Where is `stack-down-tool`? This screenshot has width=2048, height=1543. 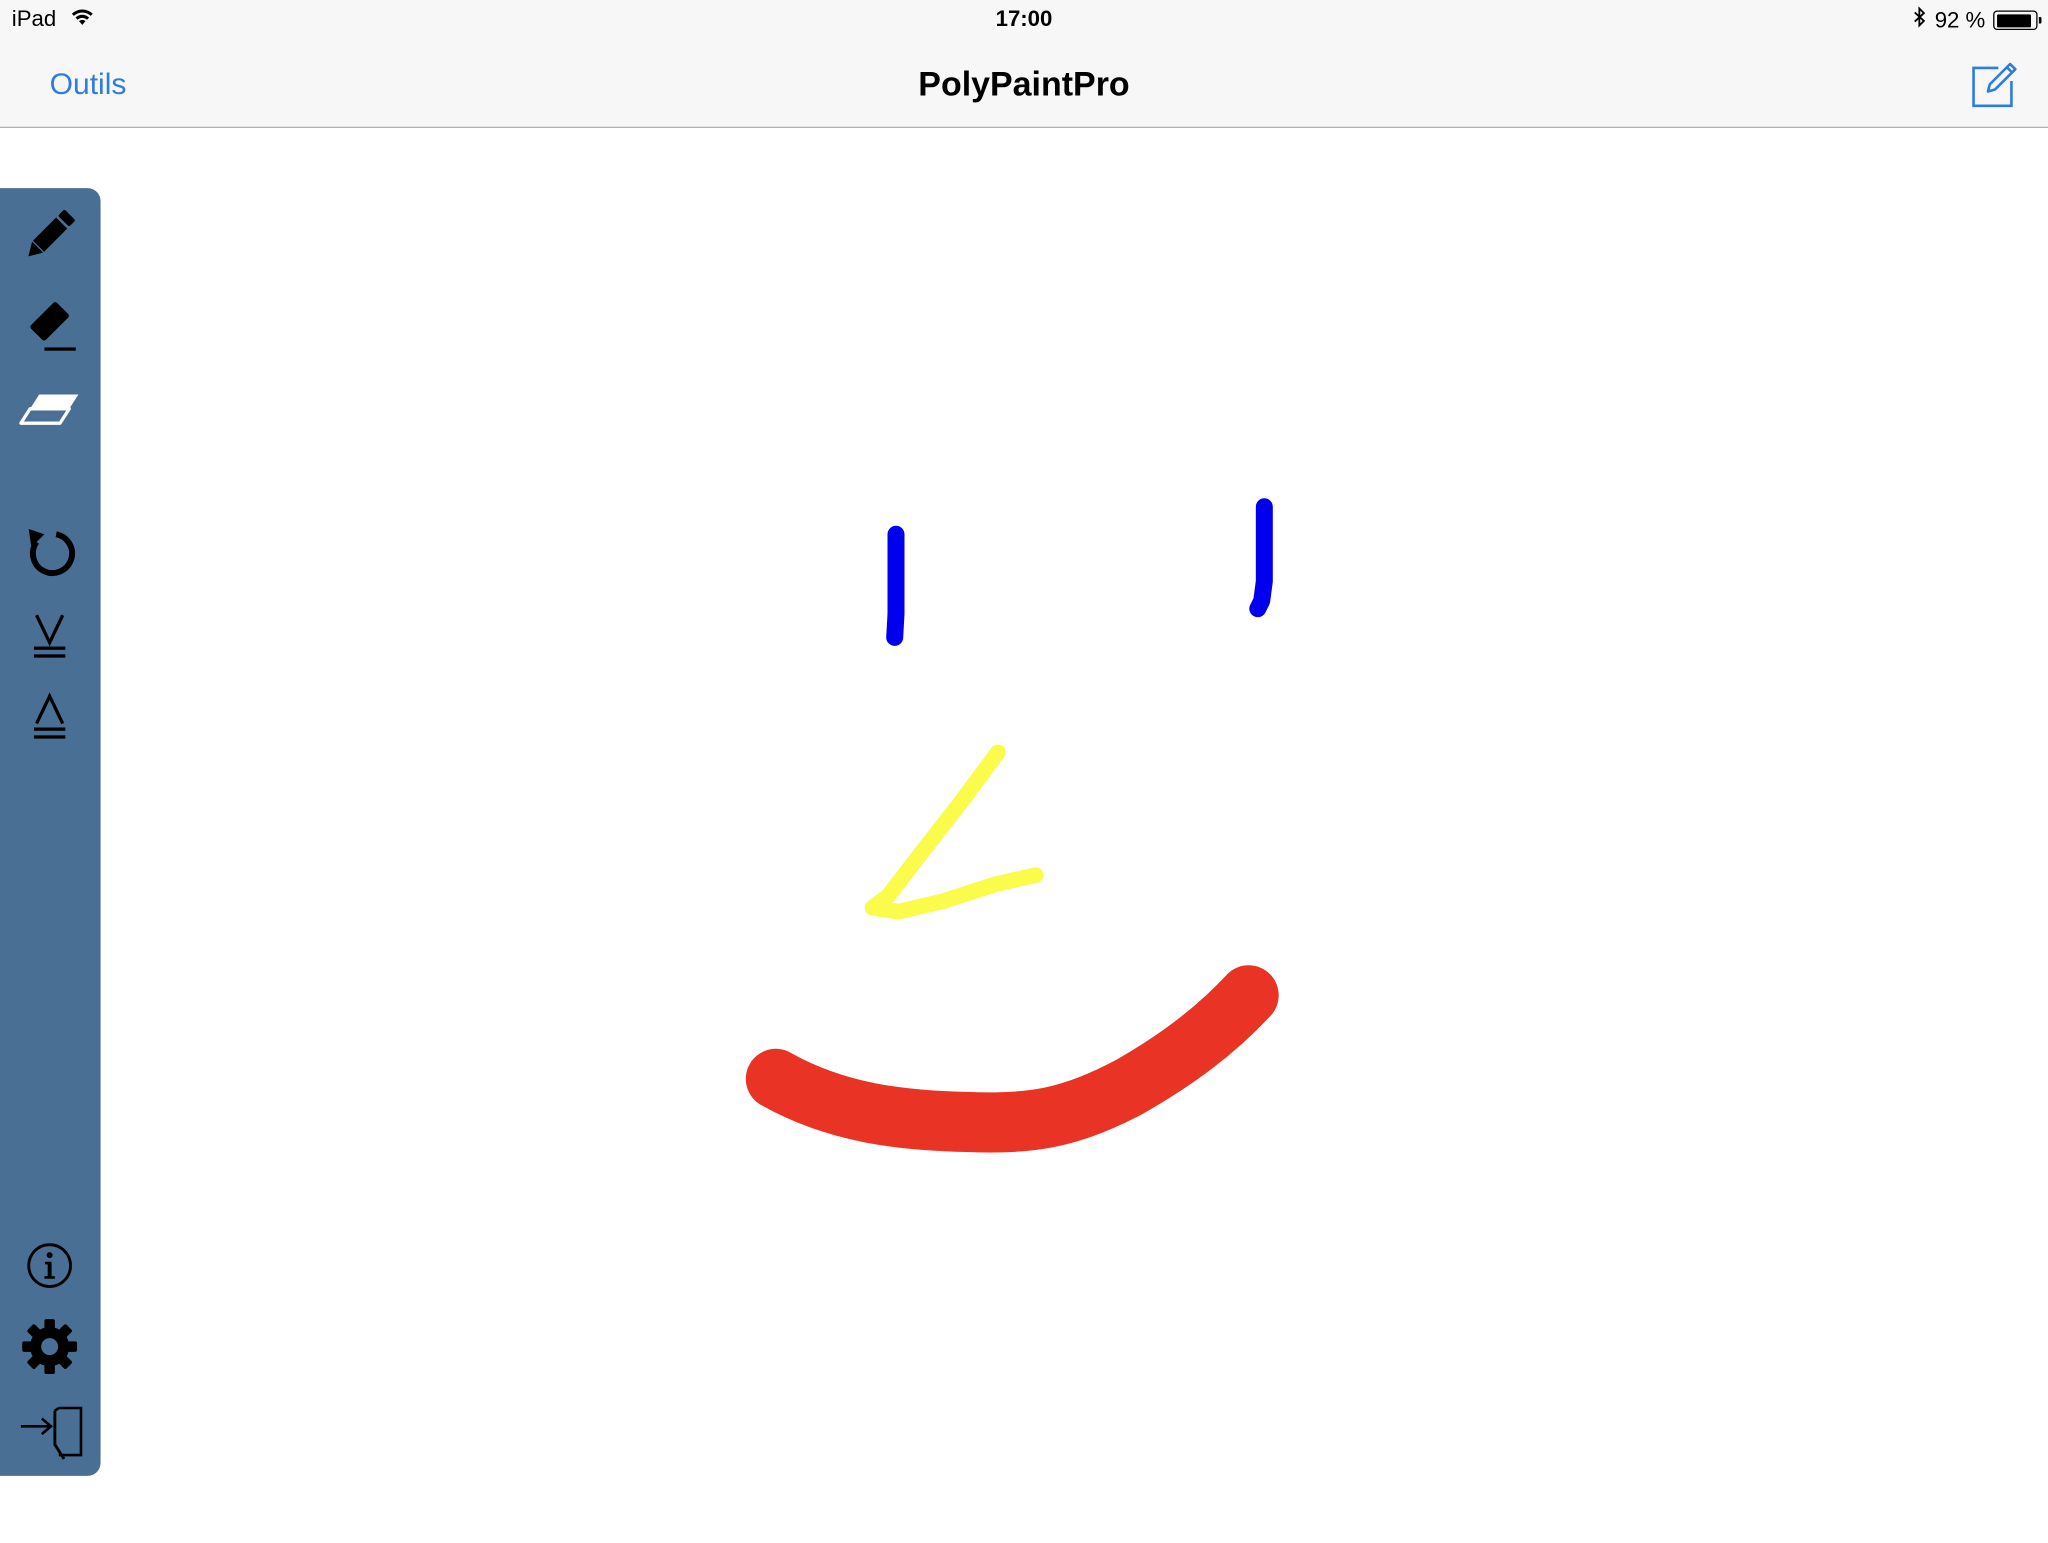
stack-down-tool is located at coordinates (49, 634).